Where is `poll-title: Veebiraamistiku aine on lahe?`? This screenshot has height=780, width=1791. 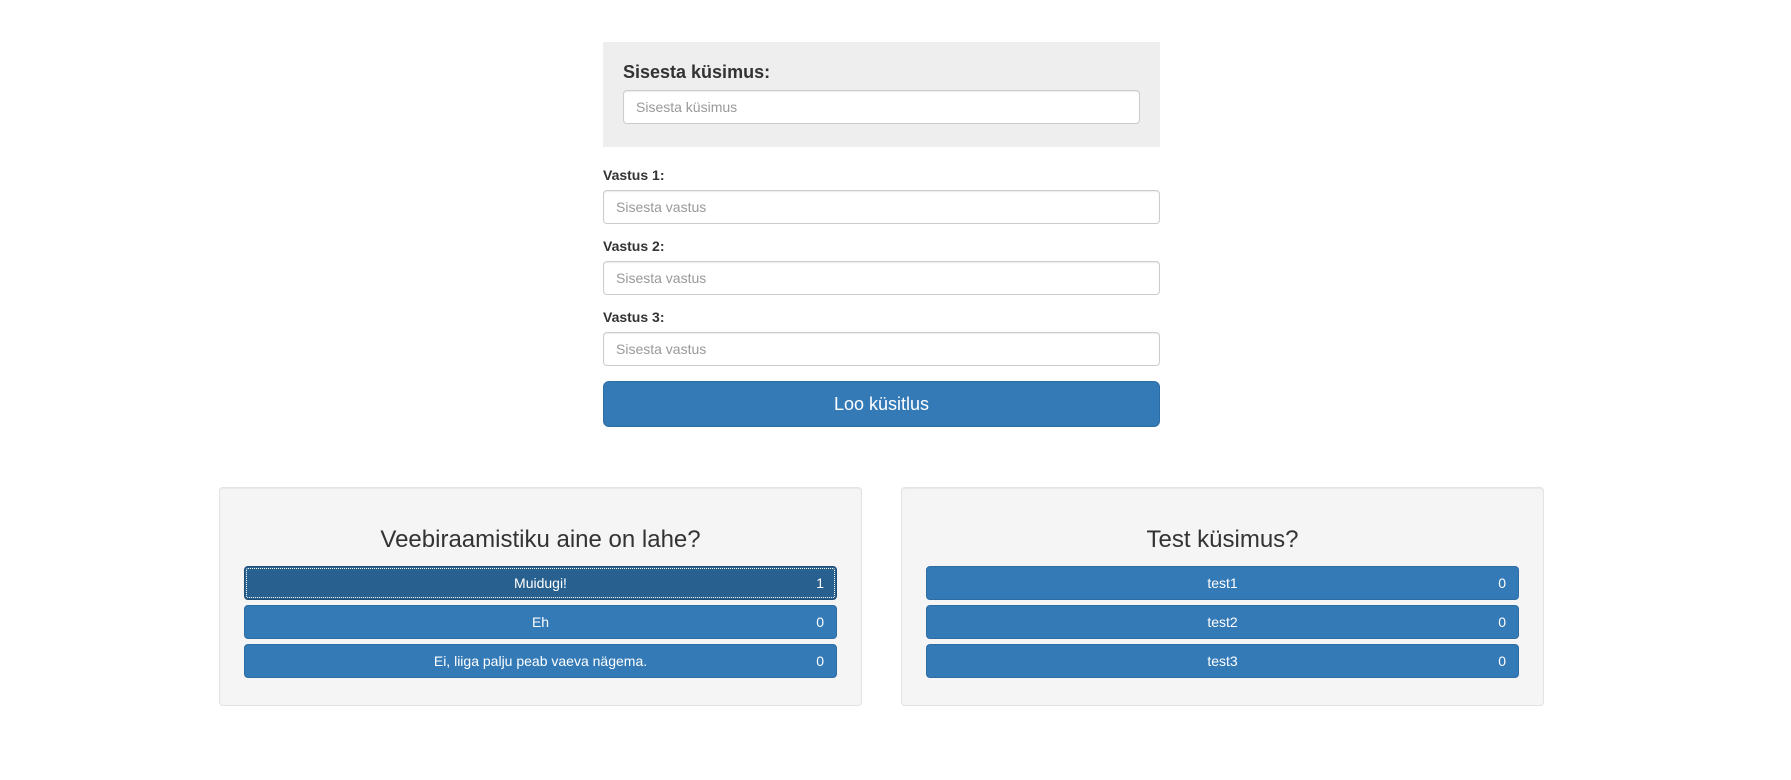 poll-title: Veebiraamistiku aine on lahe? is located at coordinates (540, 539).